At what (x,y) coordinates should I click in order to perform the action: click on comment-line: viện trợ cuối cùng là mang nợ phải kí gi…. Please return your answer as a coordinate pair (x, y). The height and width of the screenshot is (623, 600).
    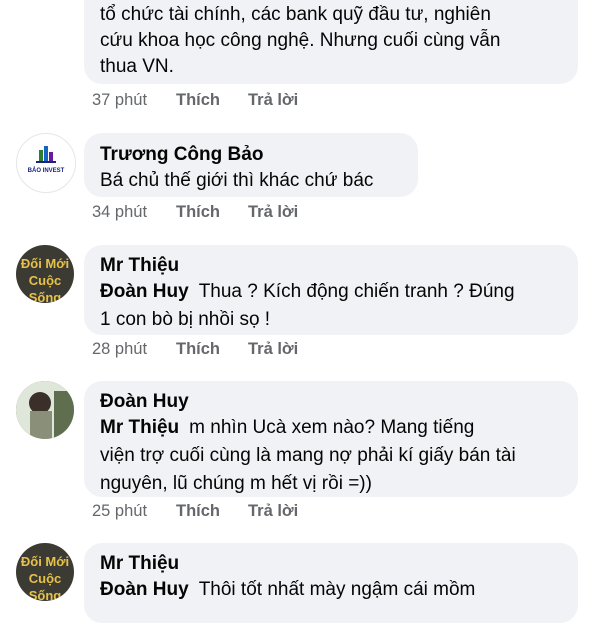
    Looking at the image, I should click on (308, 455).